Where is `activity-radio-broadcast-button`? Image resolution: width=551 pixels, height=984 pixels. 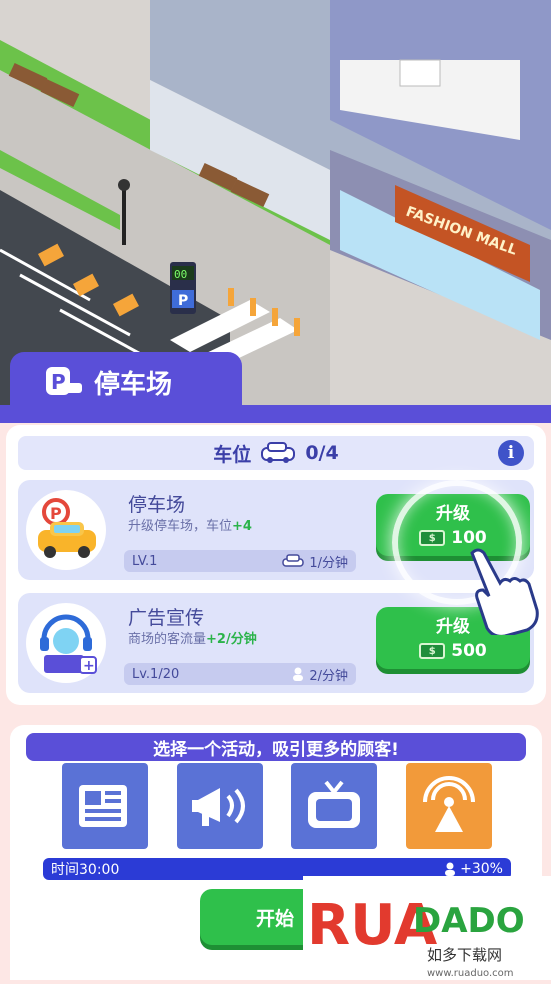
activity-radio-broadcast-button is located at coordinates (449, 806).